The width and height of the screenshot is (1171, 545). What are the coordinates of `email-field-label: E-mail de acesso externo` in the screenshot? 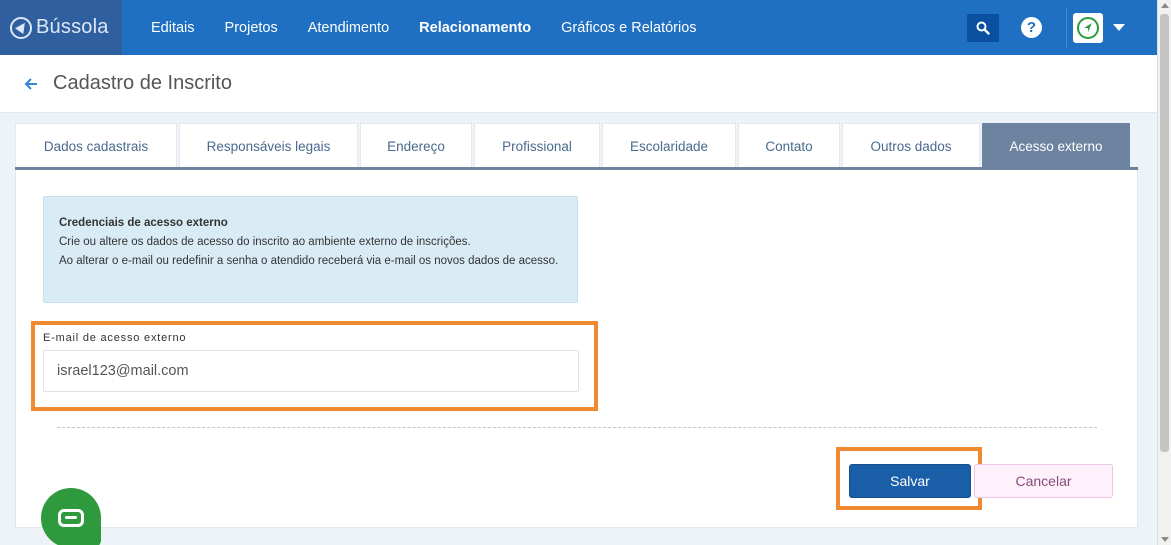 It's located at (115, 338).